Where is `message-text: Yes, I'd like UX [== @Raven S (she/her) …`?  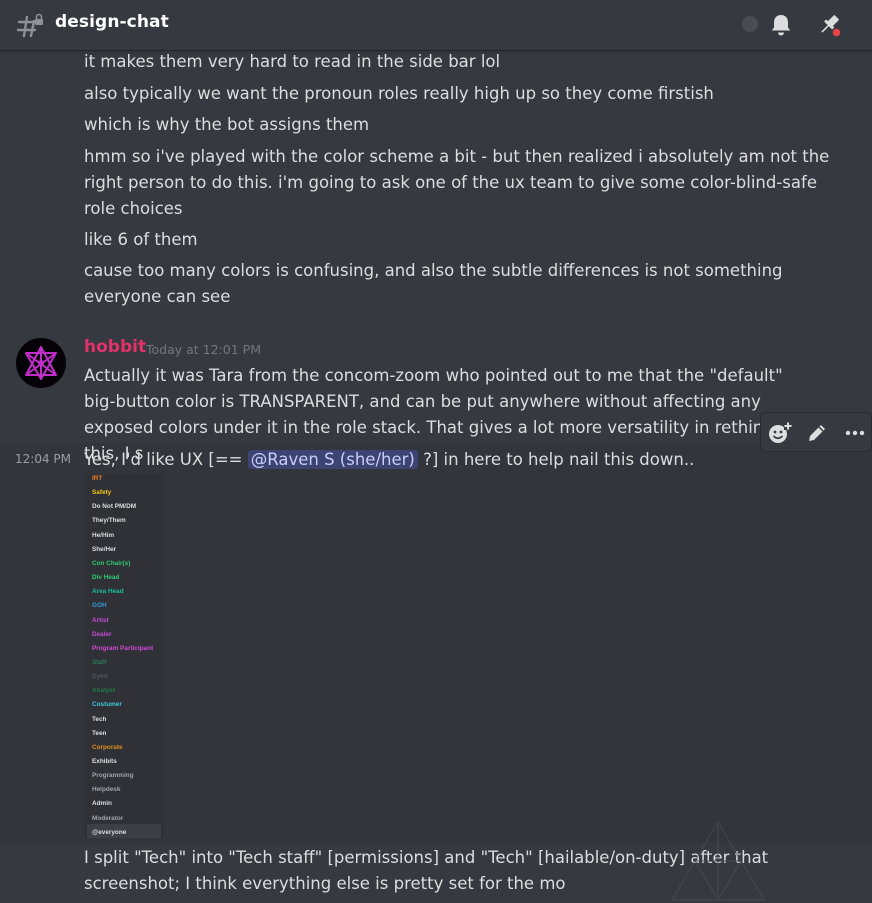 message-text: Yes, I'd like UX [== @Raven S (she/her) … is located at coordinates (469, 460).